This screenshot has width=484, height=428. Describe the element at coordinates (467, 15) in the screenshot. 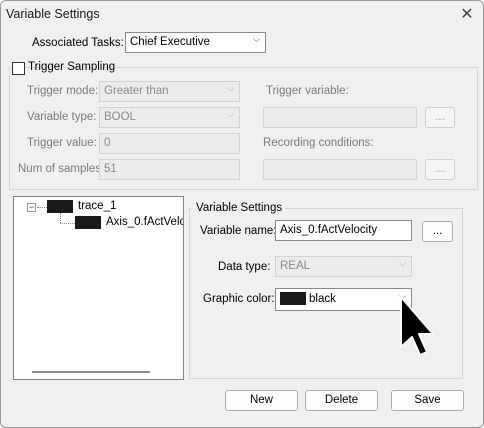

I see `close-icon: ✕` at that location.